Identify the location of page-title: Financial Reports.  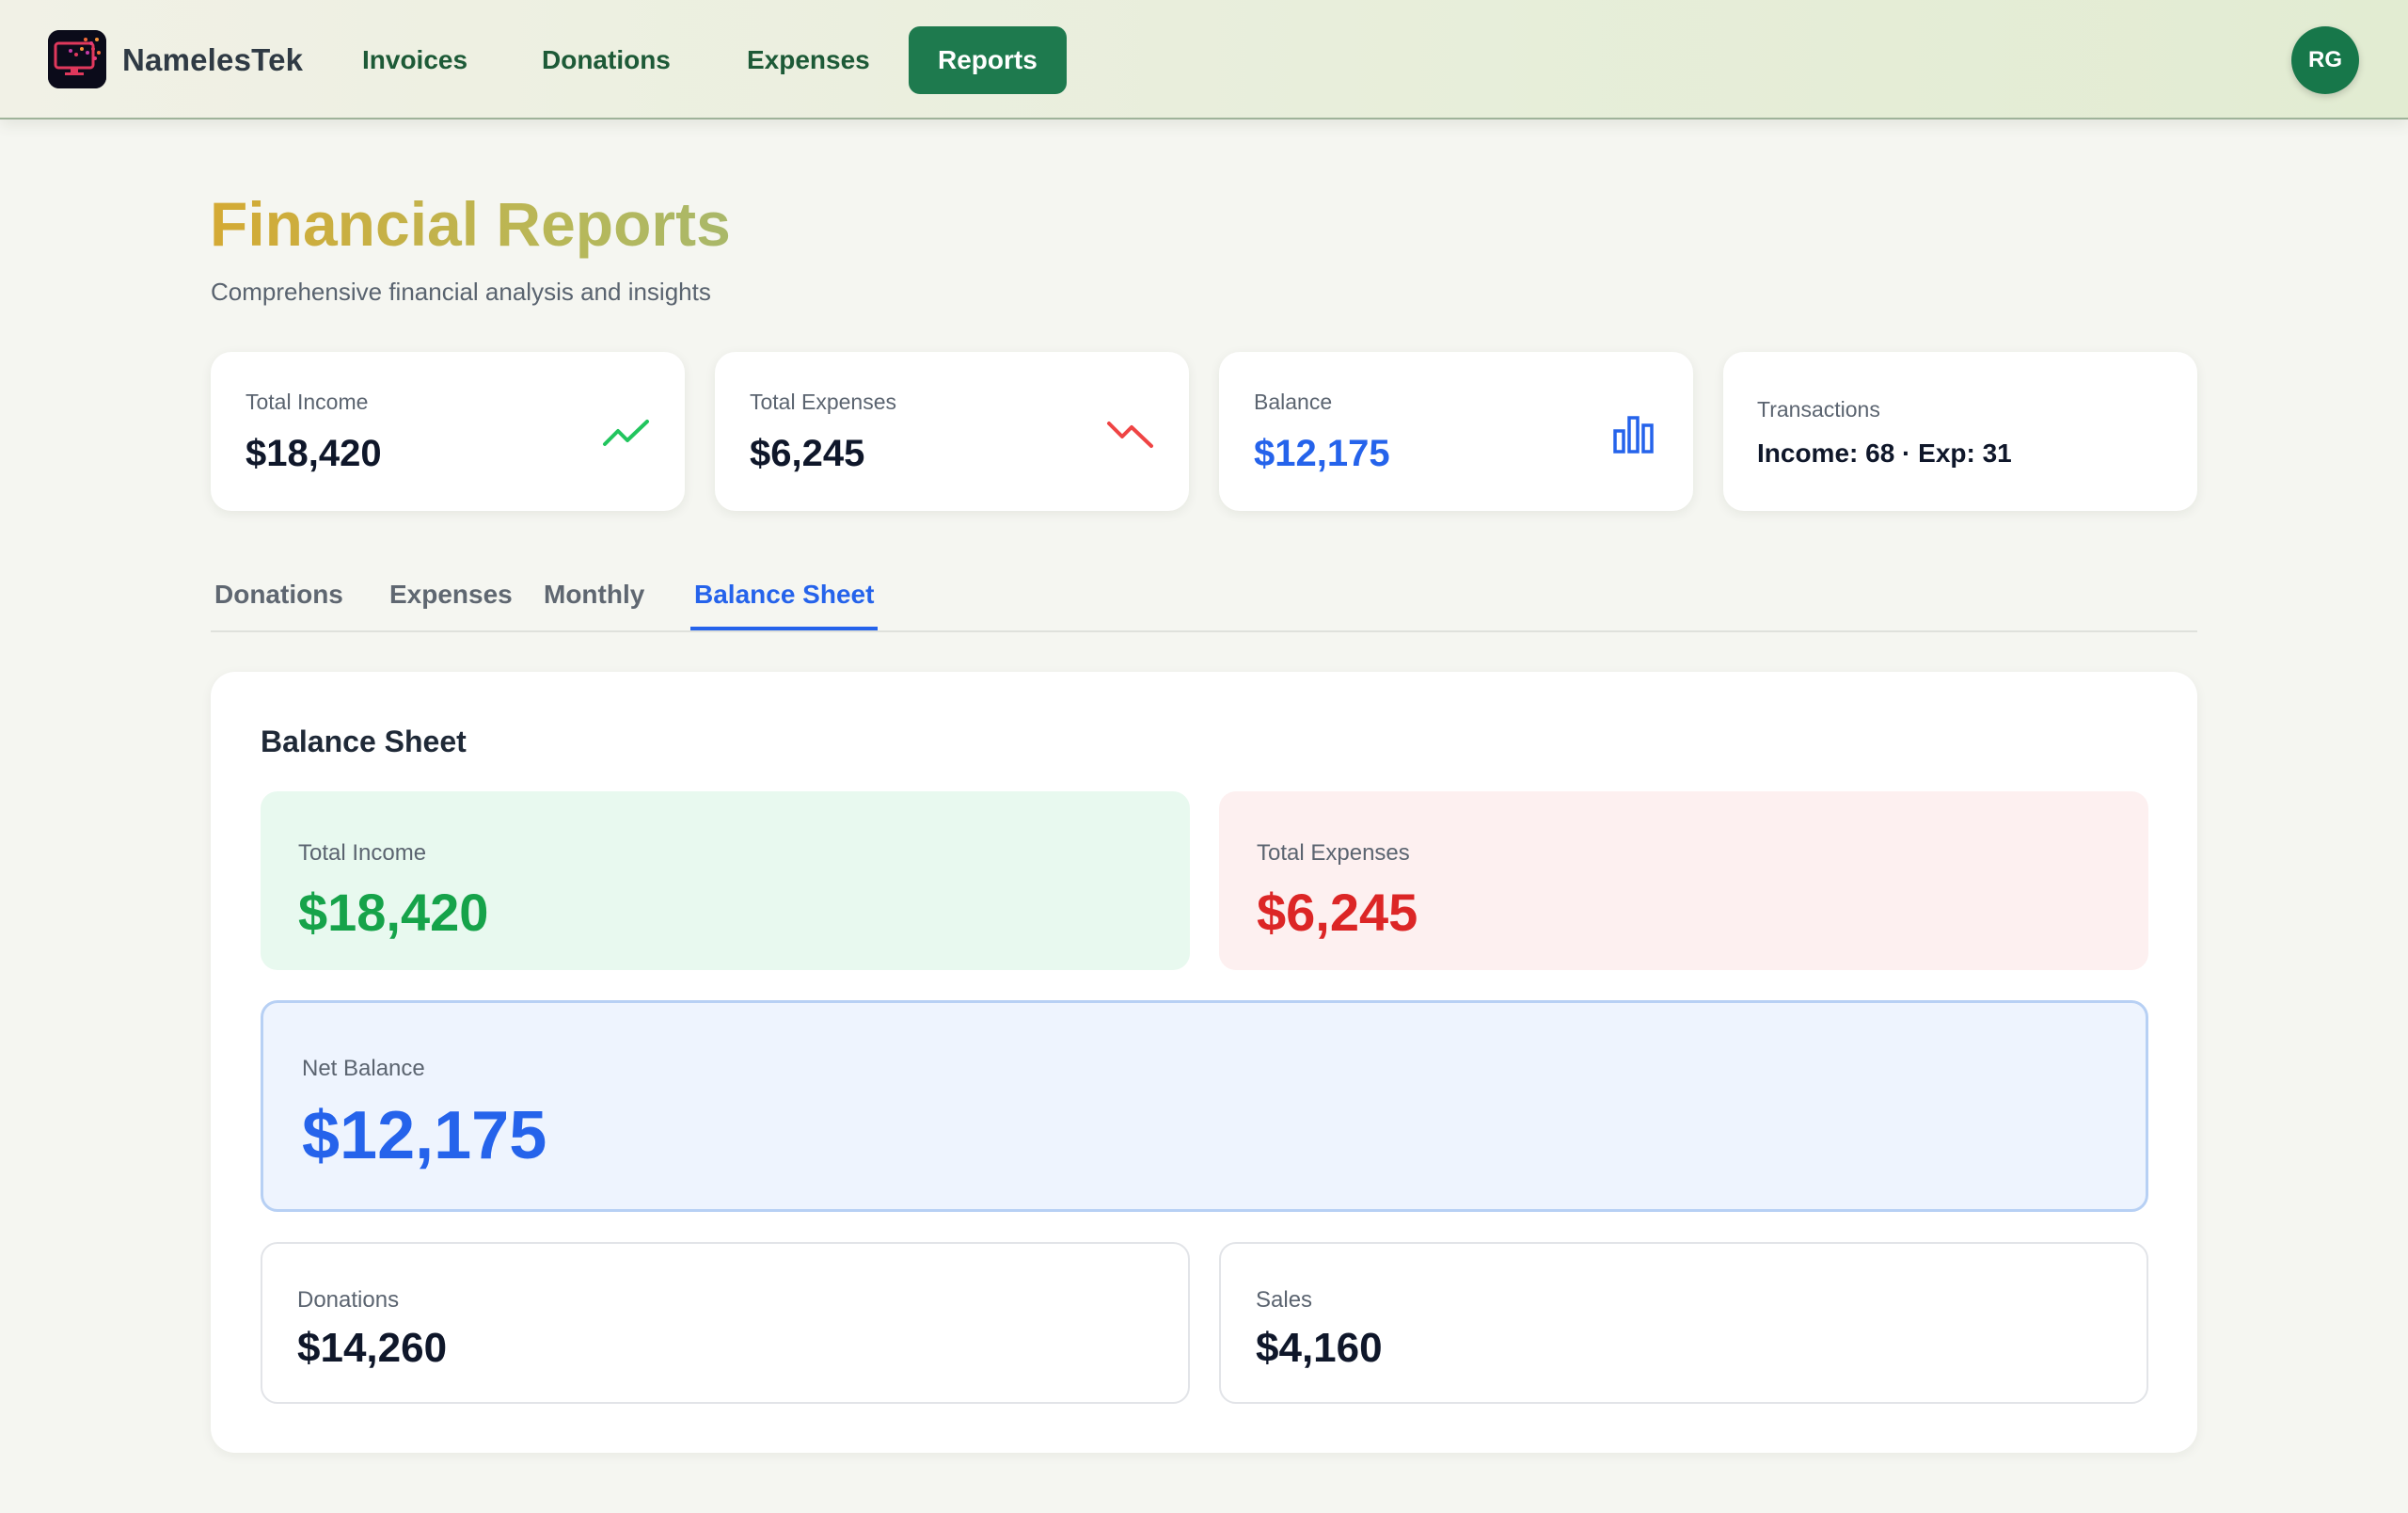
(471, 224).